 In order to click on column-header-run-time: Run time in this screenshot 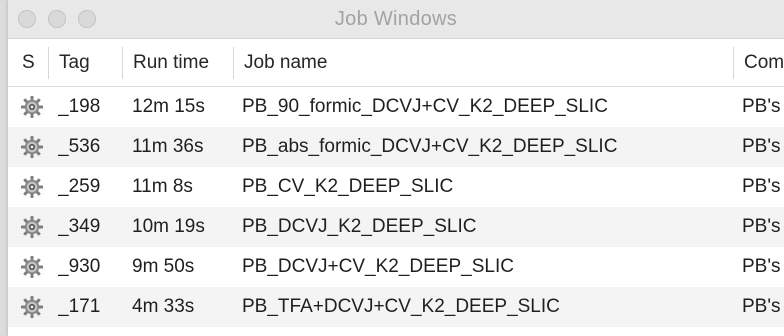, I will do `click(178, 62)`.